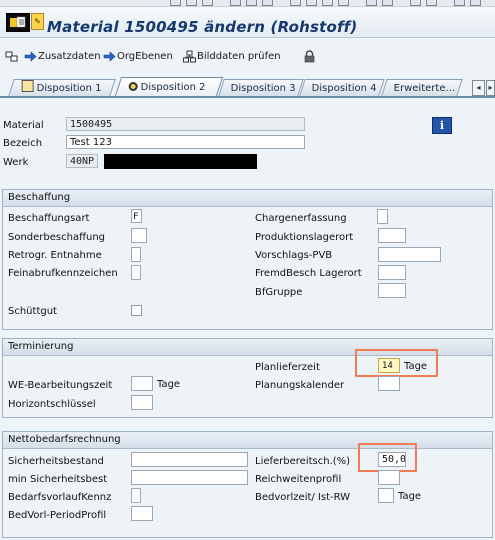  Describe the element at coordinates (56, 461) in the screenshot. I see `sicherheitsbestand-label: Sicherheitsbestand` at that location.